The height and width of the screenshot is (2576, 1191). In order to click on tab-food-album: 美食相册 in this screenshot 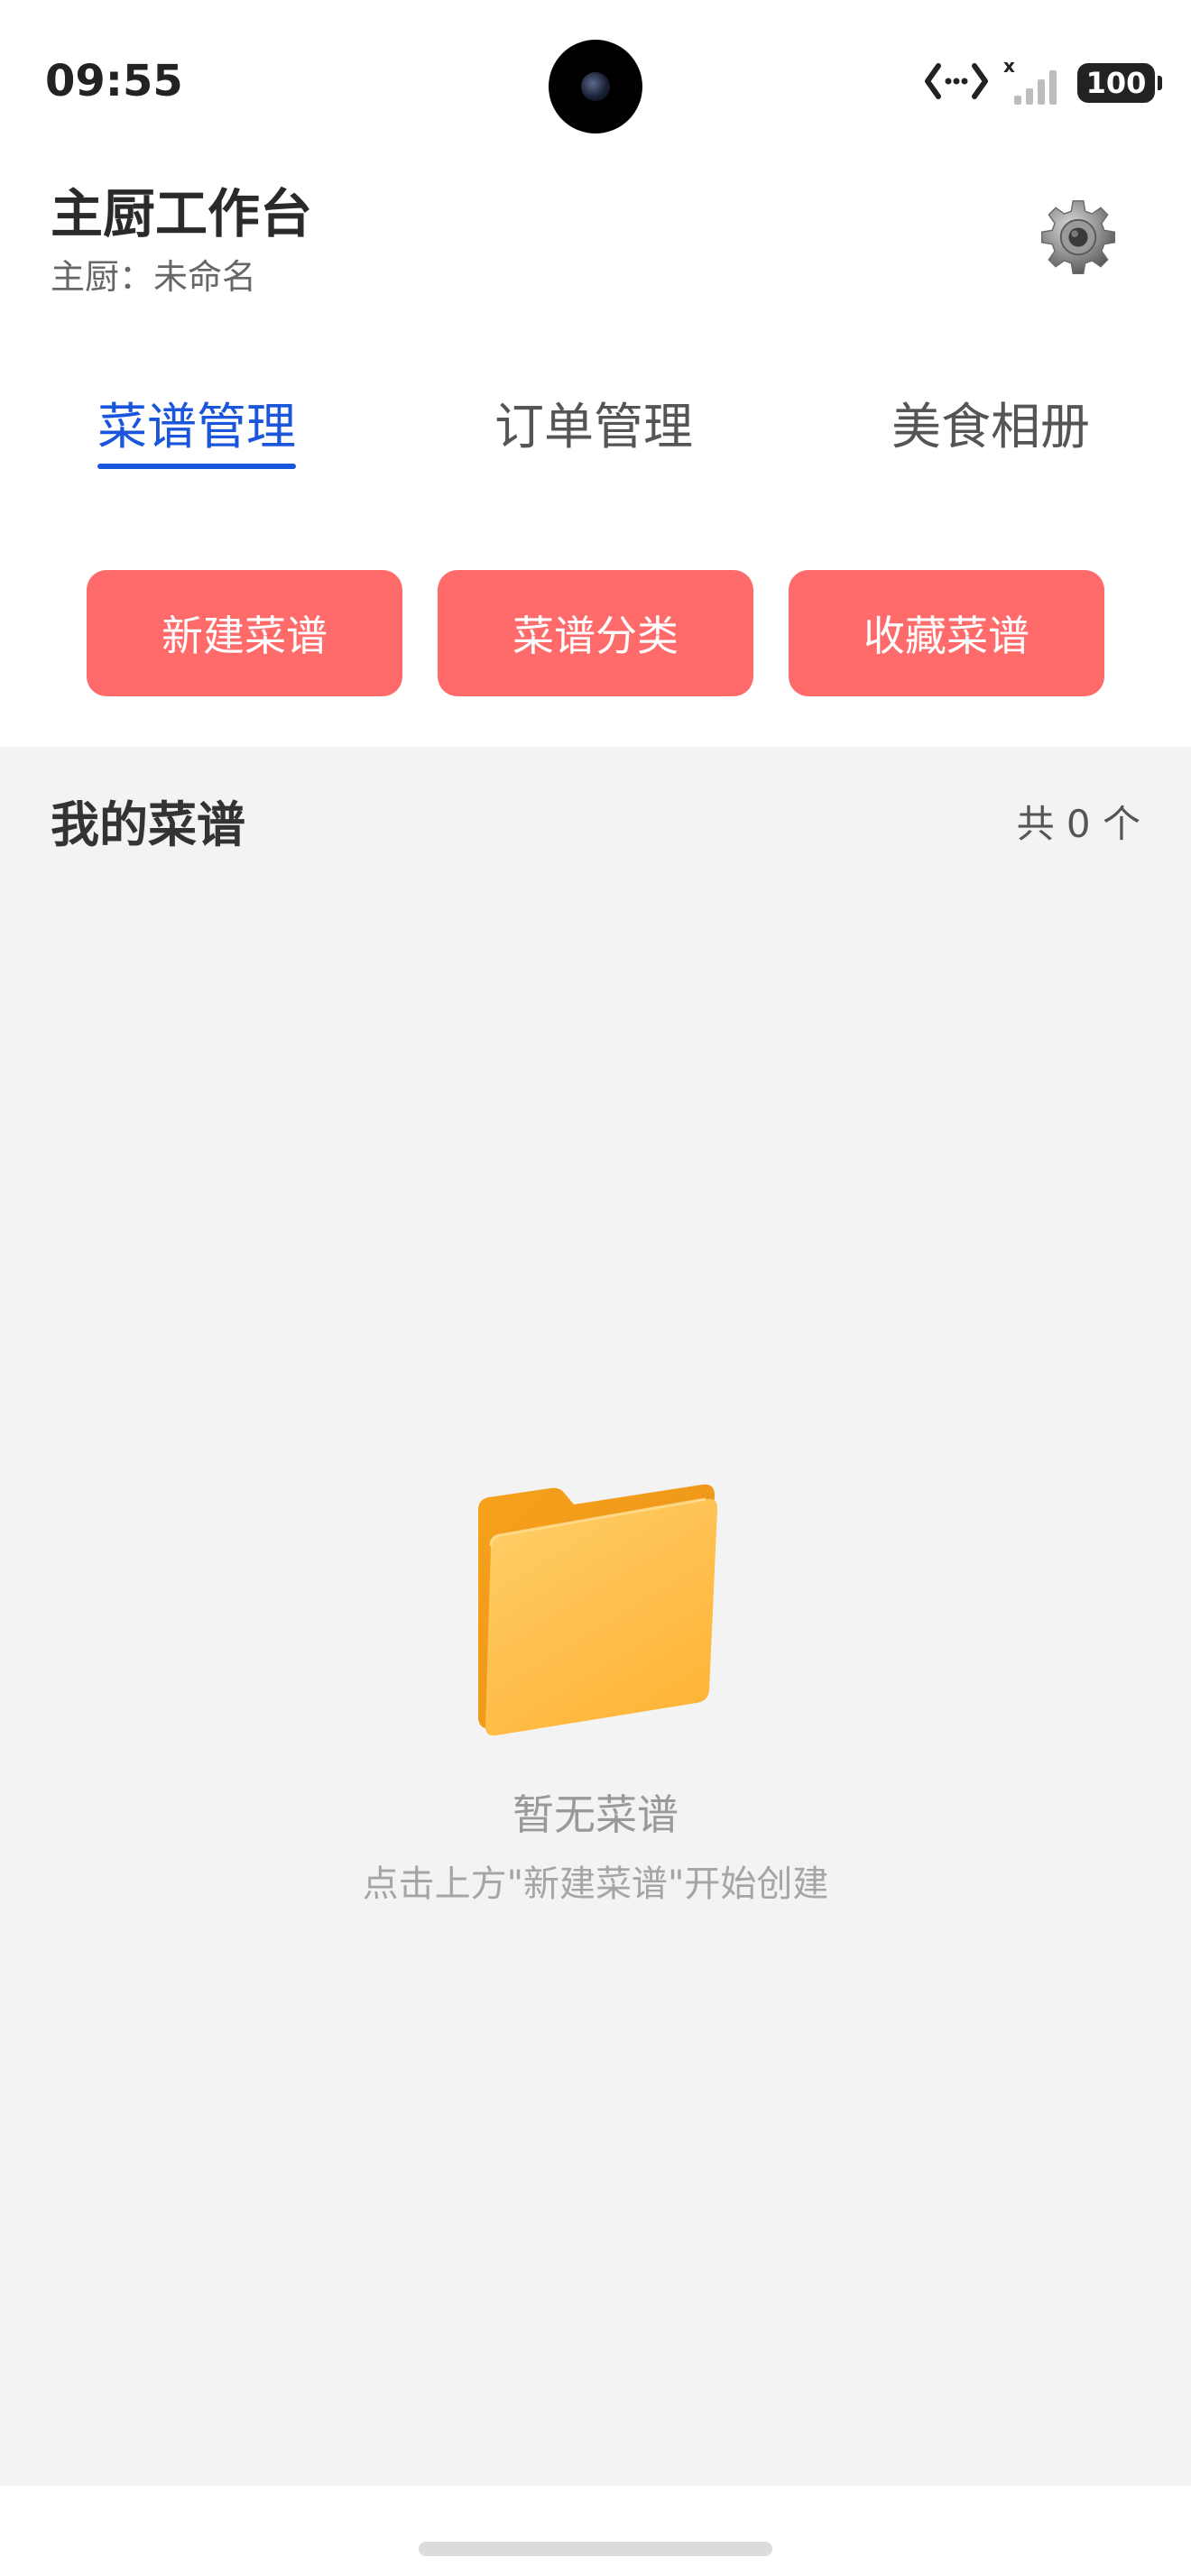, I will do `click(991, 440)`.